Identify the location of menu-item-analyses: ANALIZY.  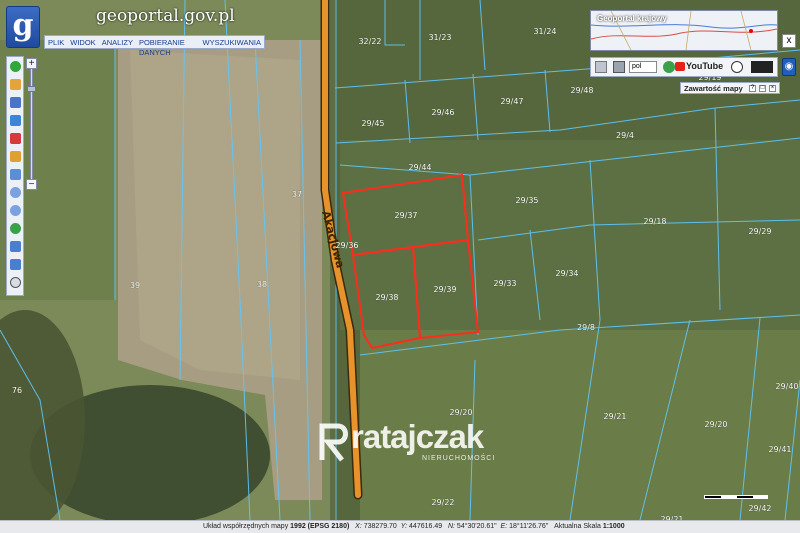
(117, 42).